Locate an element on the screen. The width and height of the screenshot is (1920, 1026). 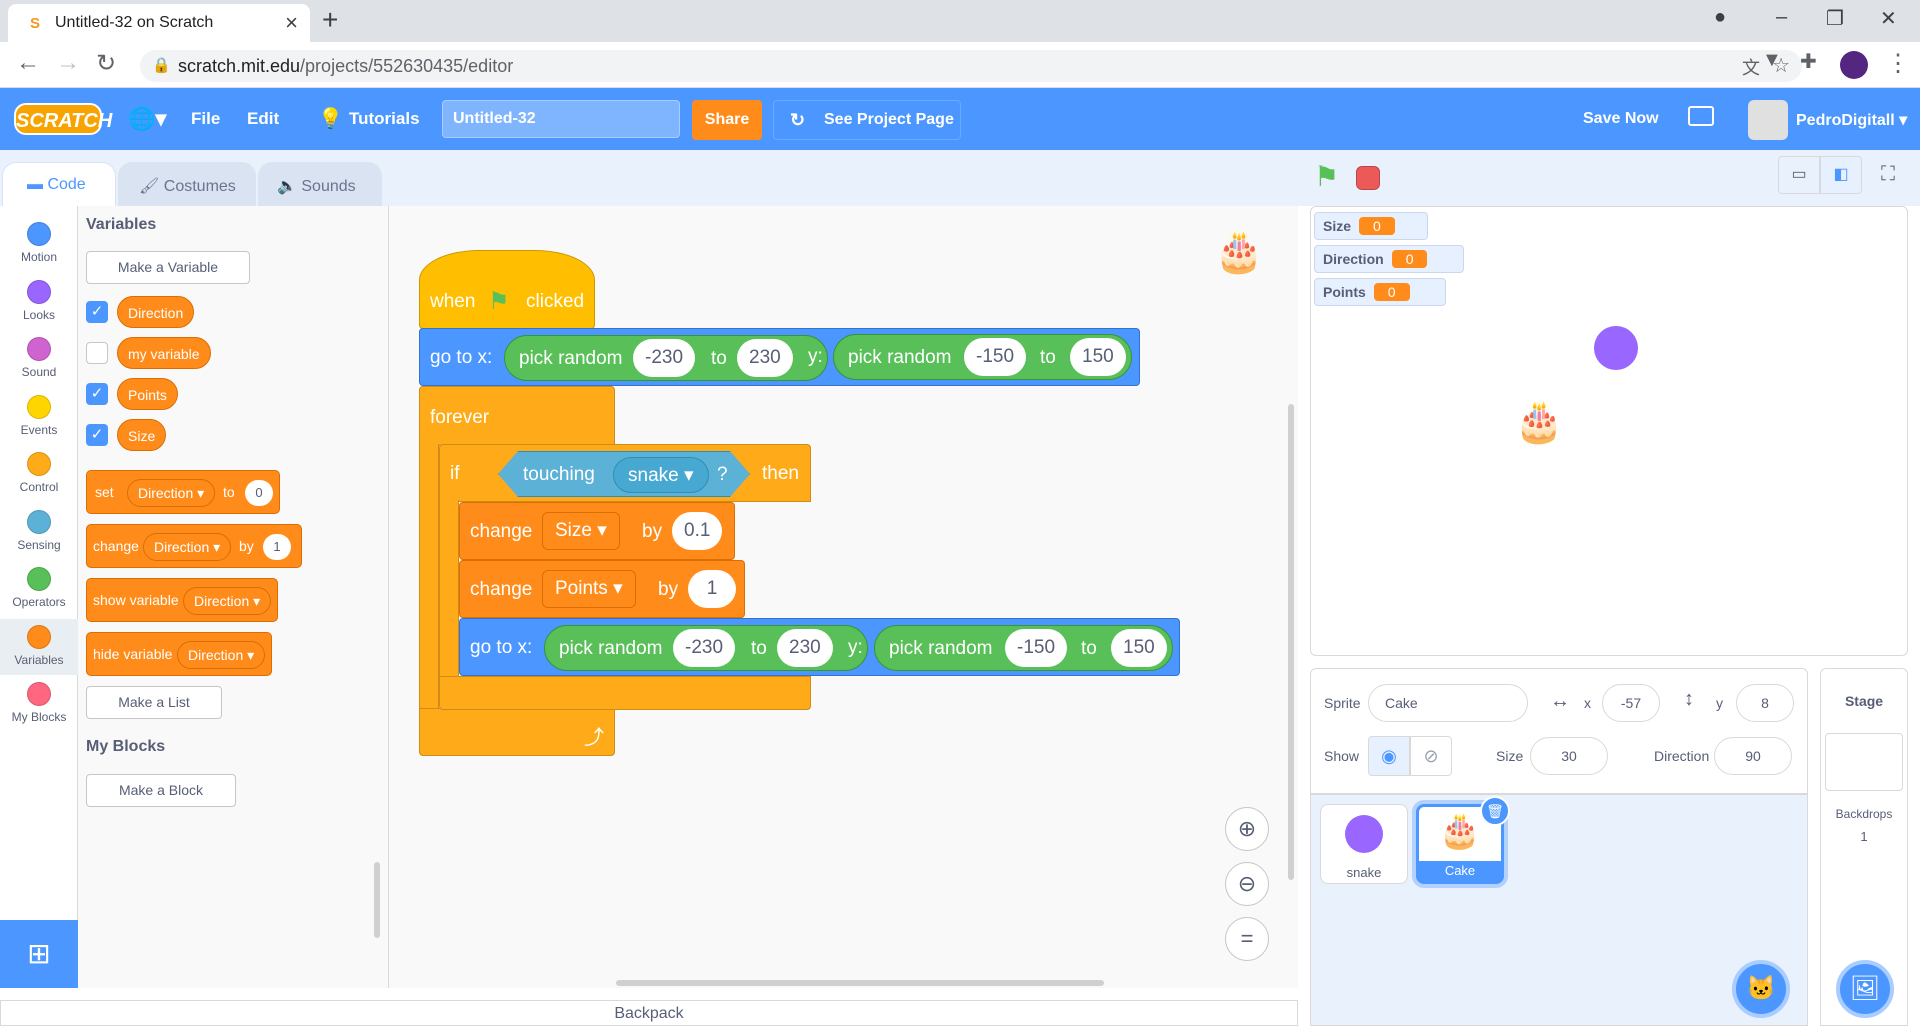
stop-sign-icon is located at coordinates (1368, 178).